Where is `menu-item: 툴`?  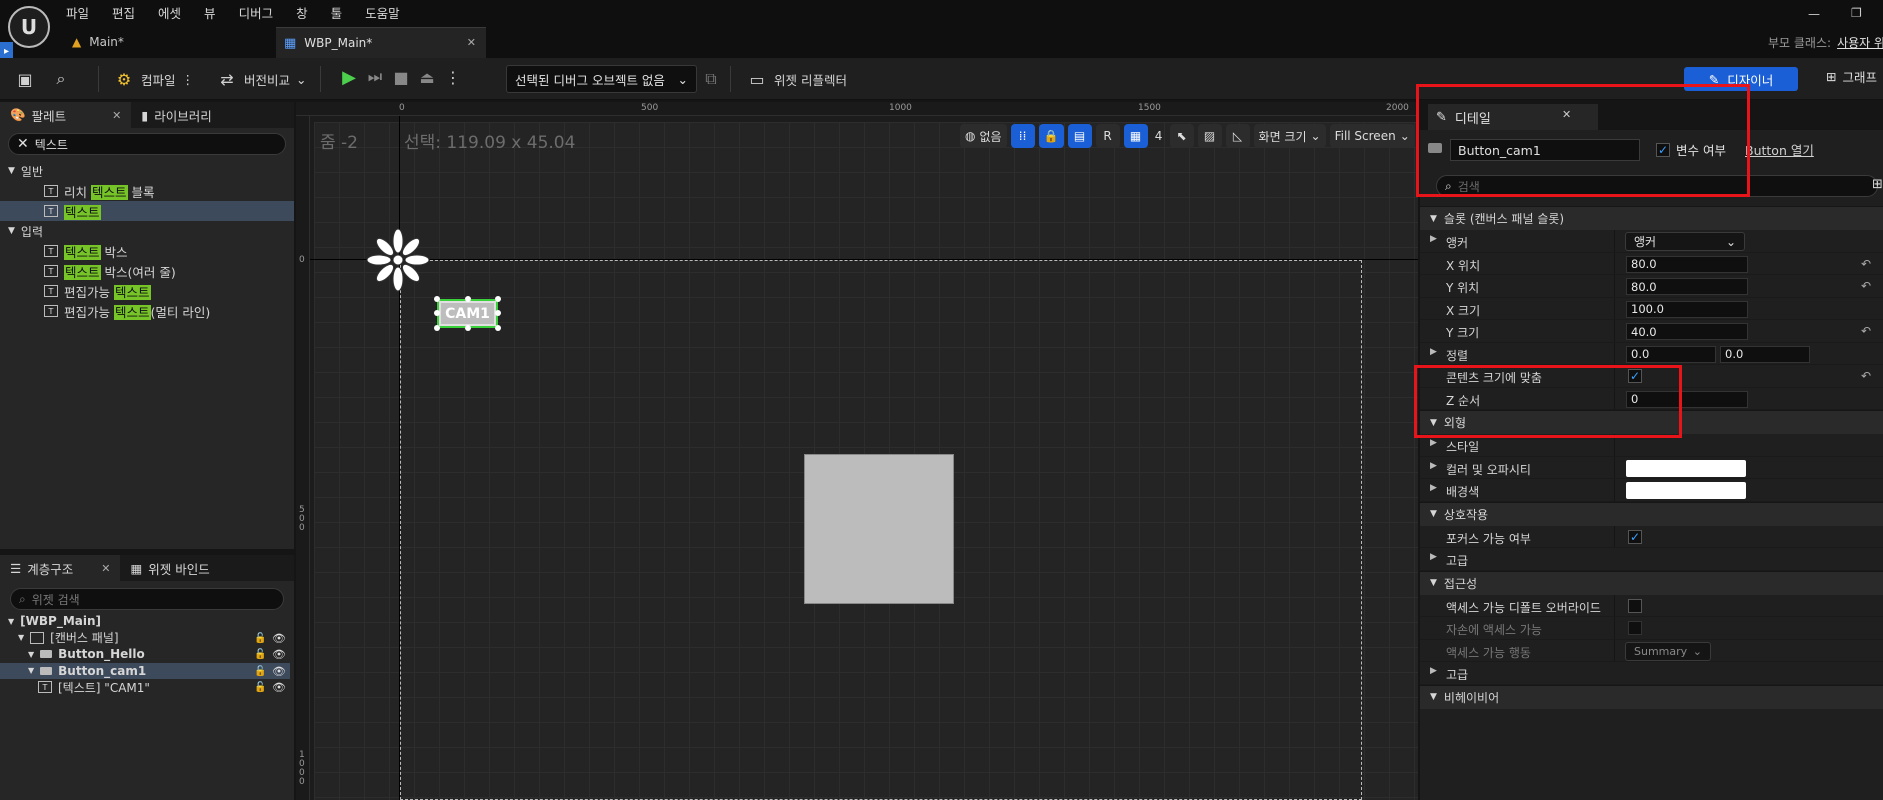 menu-item: 툴 is located at coordinates (337, 12).